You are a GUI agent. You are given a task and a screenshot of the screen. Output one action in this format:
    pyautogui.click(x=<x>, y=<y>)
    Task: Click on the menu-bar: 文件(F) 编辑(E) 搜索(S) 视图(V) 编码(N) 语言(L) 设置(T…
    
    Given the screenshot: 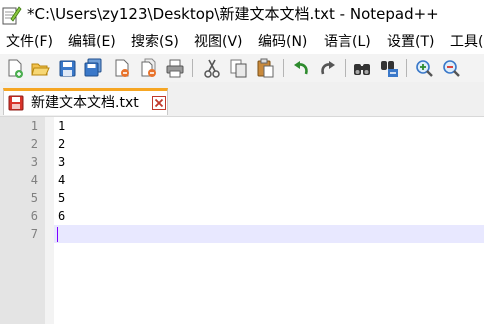 What is the action you would take?
    pyautogui.click(x=242, y=42)
    